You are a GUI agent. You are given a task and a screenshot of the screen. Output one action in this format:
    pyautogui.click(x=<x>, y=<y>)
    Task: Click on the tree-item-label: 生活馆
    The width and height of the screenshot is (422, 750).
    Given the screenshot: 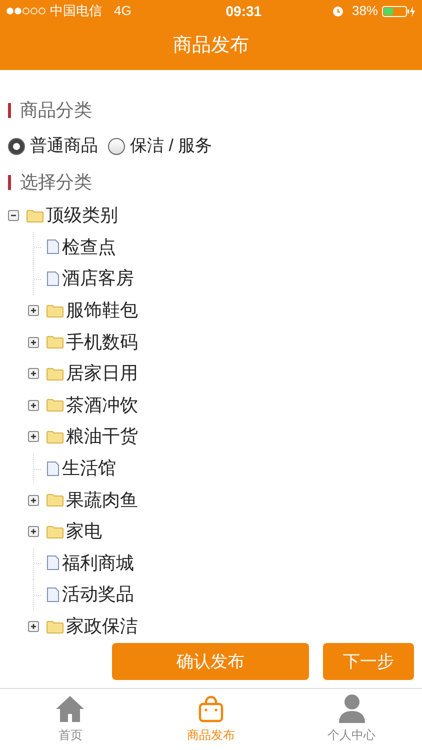 What is the action you would take?
    pyautogui.click(x=89, y=468)
    